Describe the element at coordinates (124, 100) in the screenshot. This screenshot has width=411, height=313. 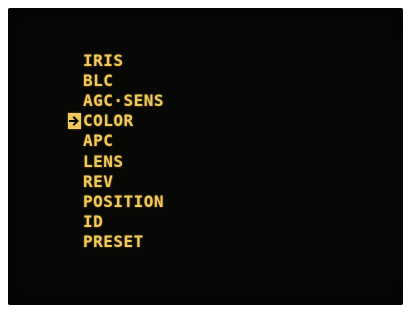
I see `menu-item-label: AGC·SENS` at that location.